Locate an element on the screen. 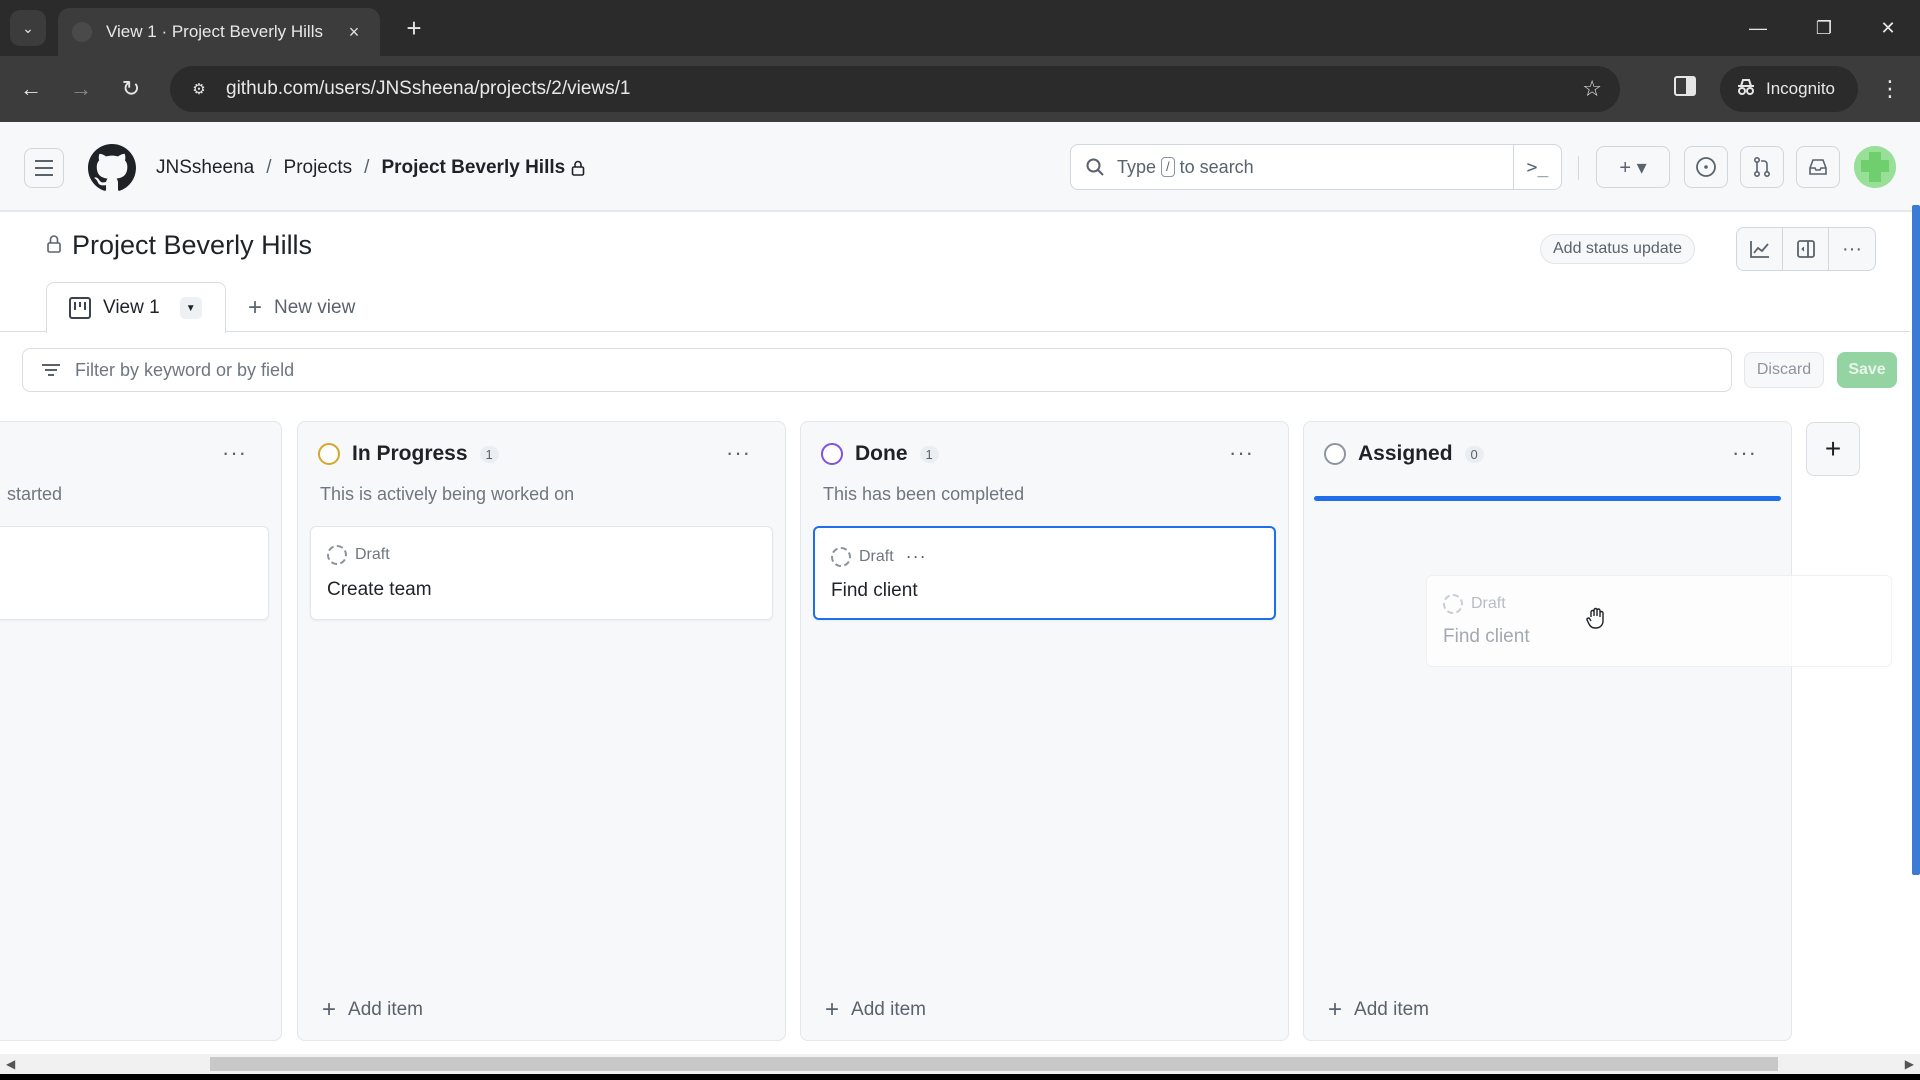 Image resolution: width=1920 pixels, height=1080 pixels. breadcrumb-owner: JNSsheena is located at coordinates (205, 168).